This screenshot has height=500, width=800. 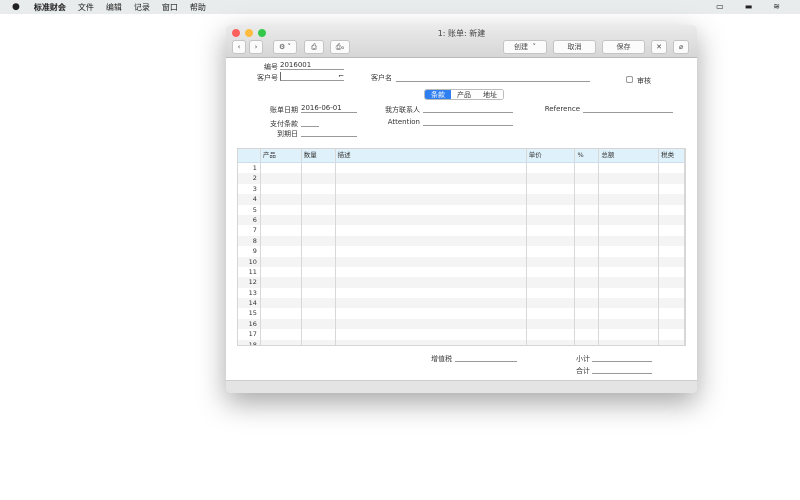 I want to click on attachment-icon: ⌀, so click(x=681, y=47).